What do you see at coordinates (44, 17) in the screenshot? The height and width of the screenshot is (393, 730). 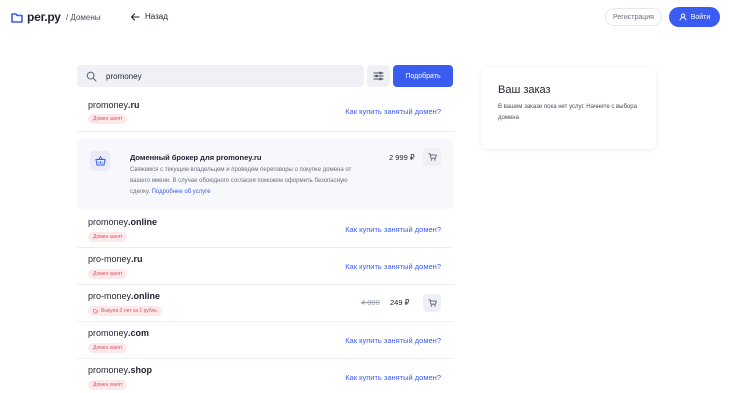 I see `logo-text: рег.ру` at bounding box center [44, 17].